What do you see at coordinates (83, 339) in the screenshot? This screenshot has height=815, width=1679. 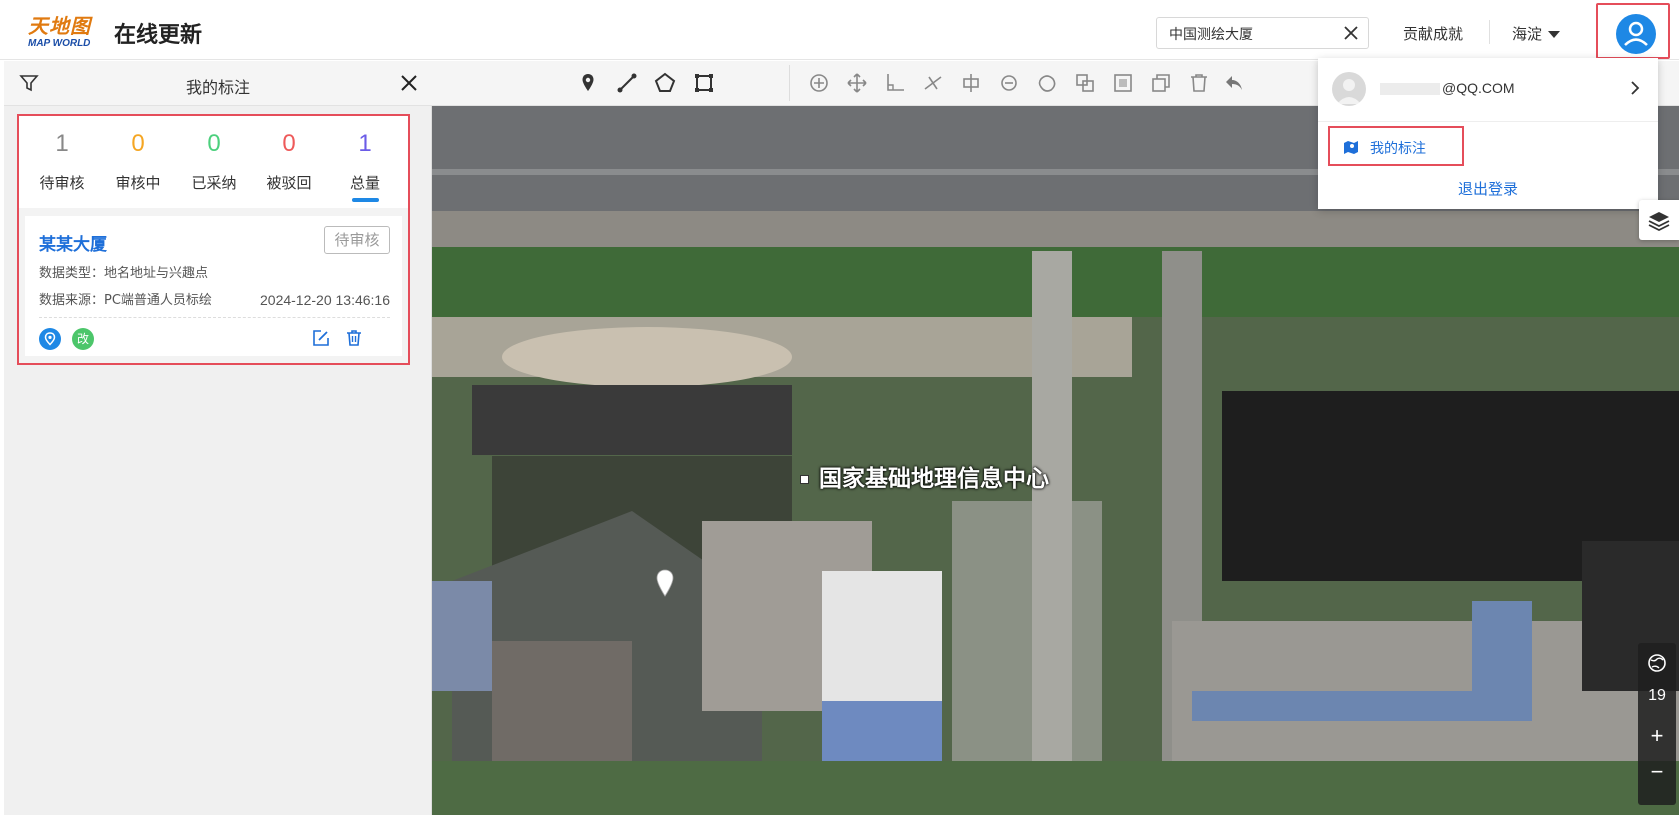 I see `change-type-badge: 改` at bounding box center [83, 339].